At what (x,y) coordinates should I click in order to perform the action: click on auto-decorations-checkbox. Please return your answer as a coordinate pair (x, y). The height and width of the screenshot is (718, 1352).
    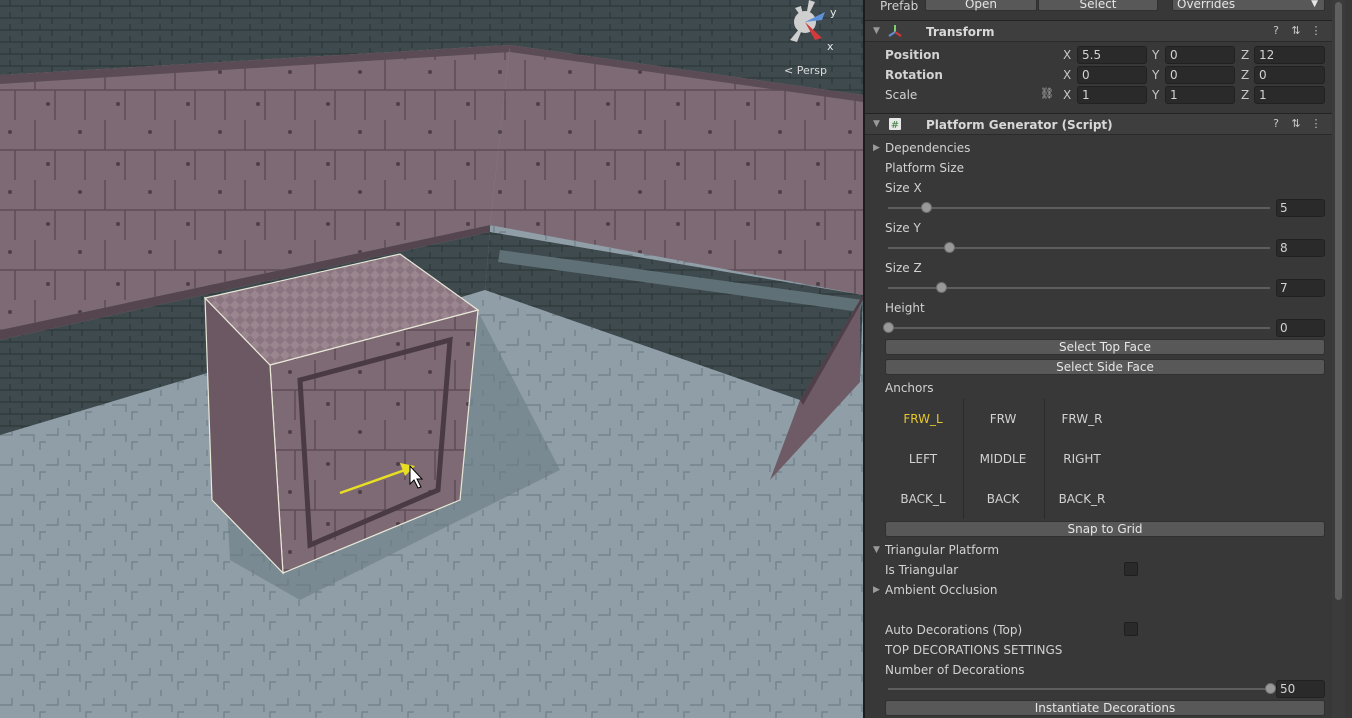
    Looking at the image, I should click on (1131, 629).